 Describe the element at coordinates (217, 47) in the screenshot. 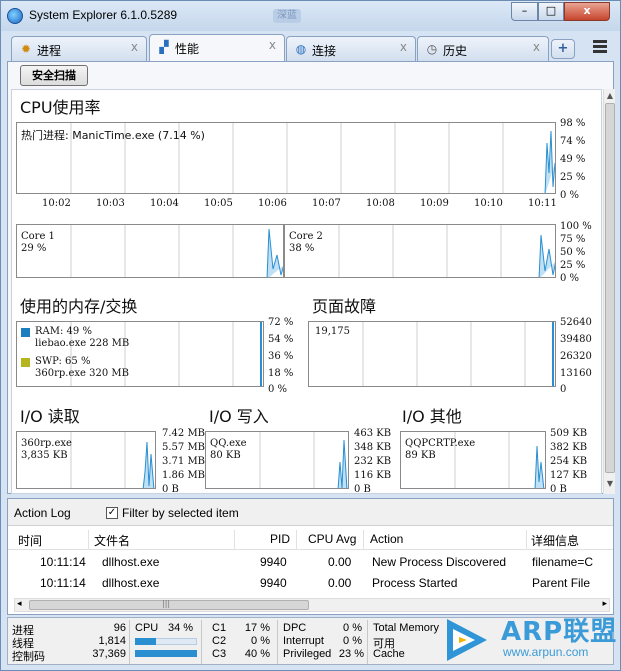

I see `tab-performance: ▞ 性能 x` at that location.